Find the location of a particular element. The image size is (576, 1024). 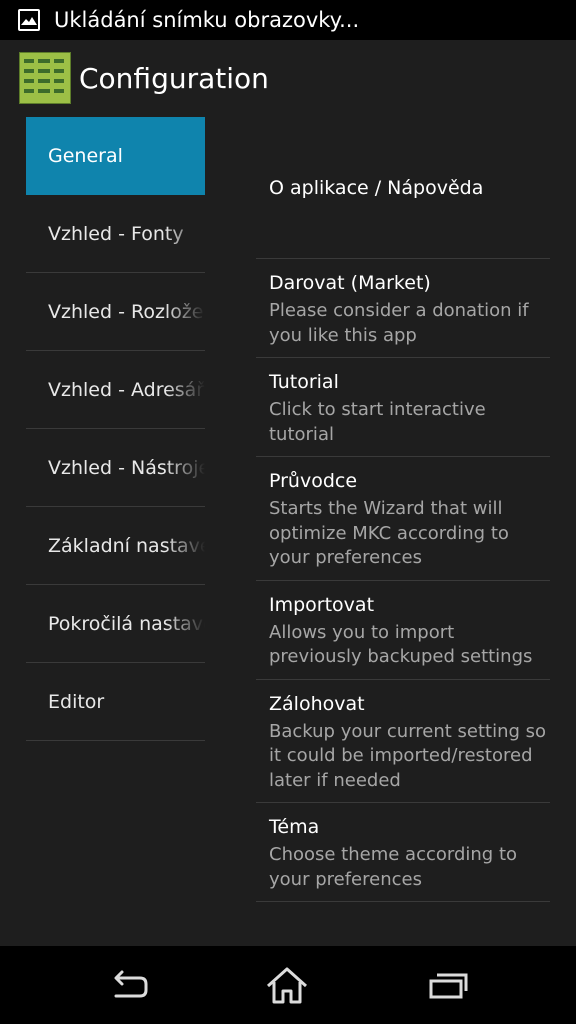

preference-title: Importovat is located at coordinates (322, 604).